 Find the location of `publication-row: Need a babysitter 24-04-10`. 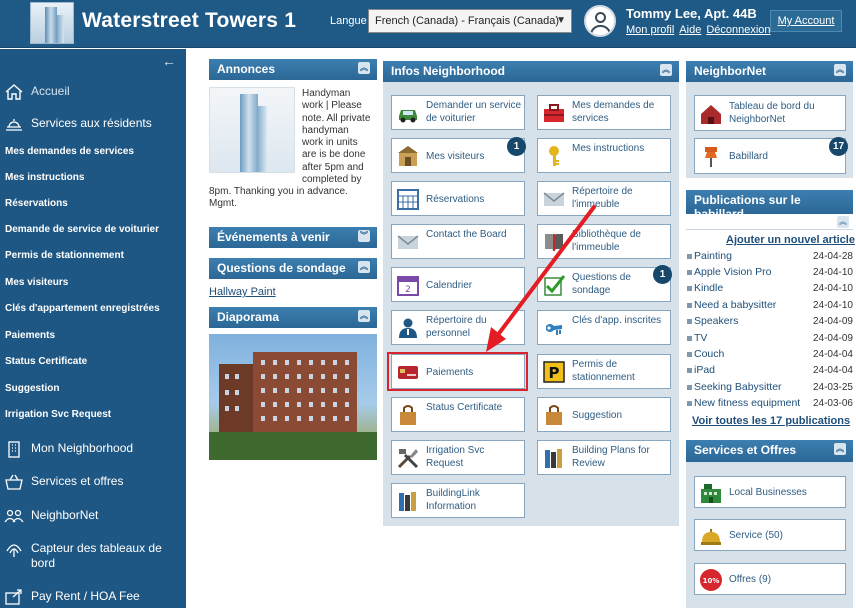

publication-row: Need a babysitter 24-04-10 is located at coordinates (769, 306).